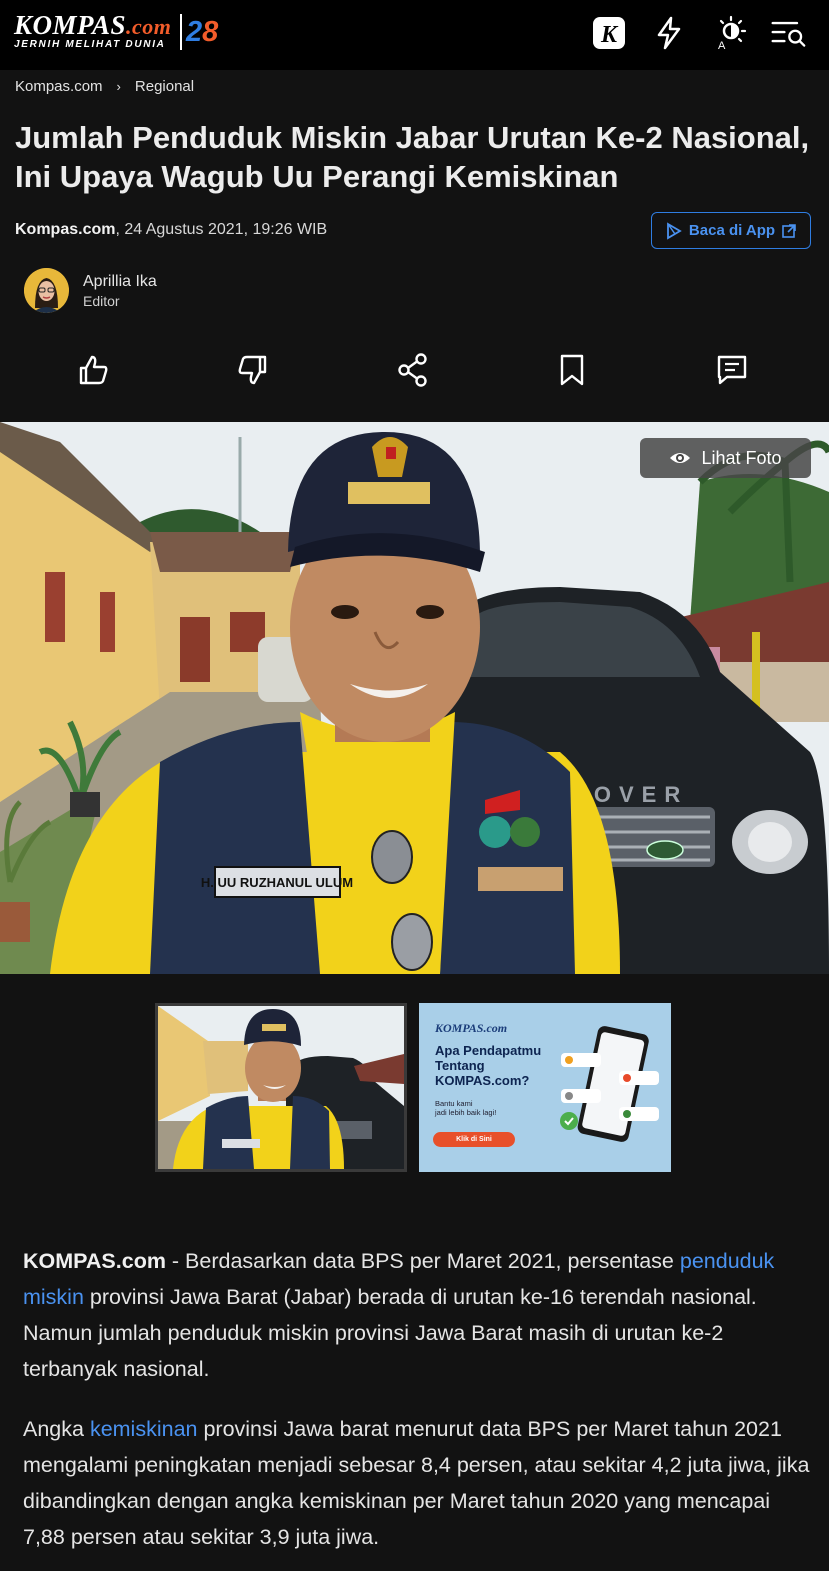  What do you see at coordinates (789, 230) in the screenshot?
I see `external-link-icon` at bounding box center [789, 230].